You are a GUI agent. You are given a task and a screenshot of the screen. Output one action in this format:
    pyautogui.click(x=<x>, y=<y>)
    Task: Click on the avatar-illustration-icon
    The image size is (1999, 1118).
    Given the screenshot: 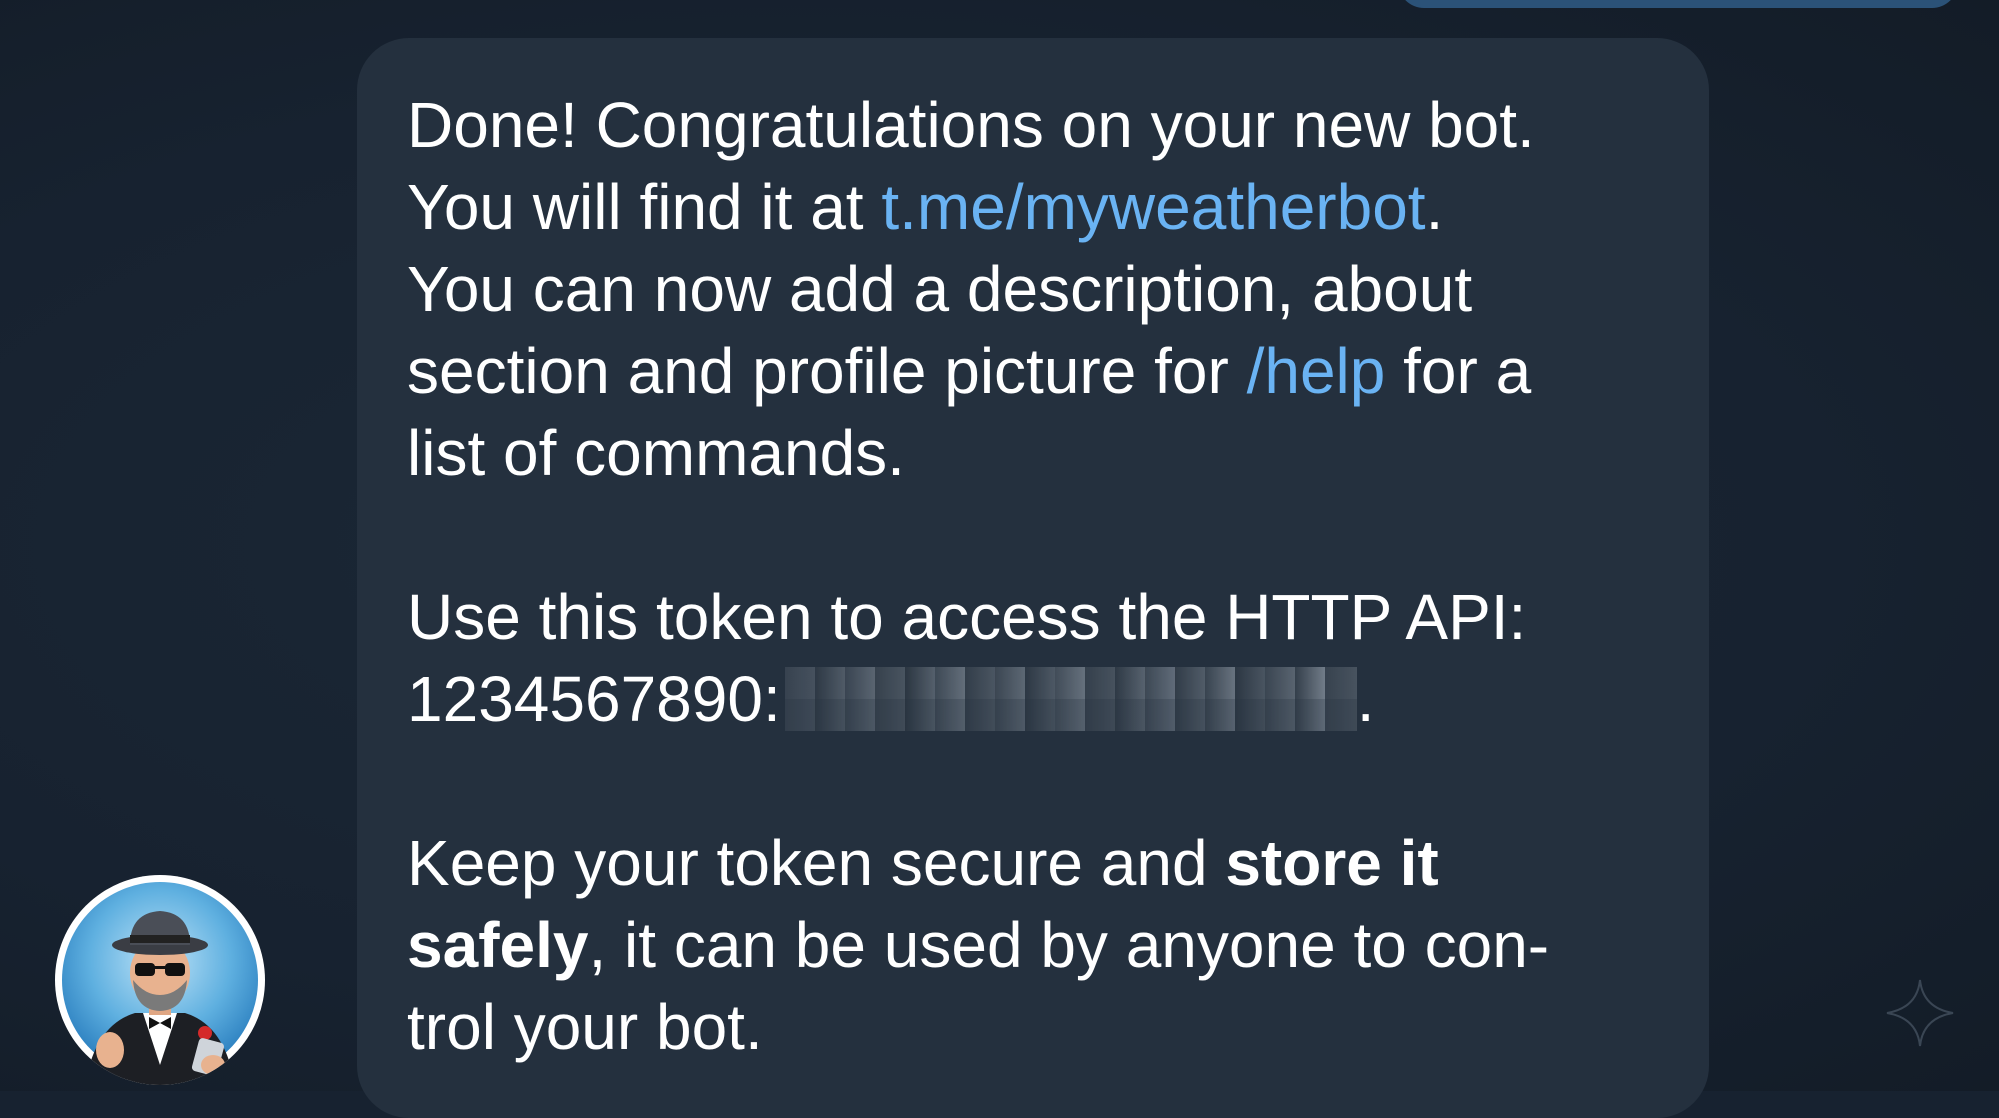 What is the action you would take?
    pyautogui.click(x=160, y=983)
    